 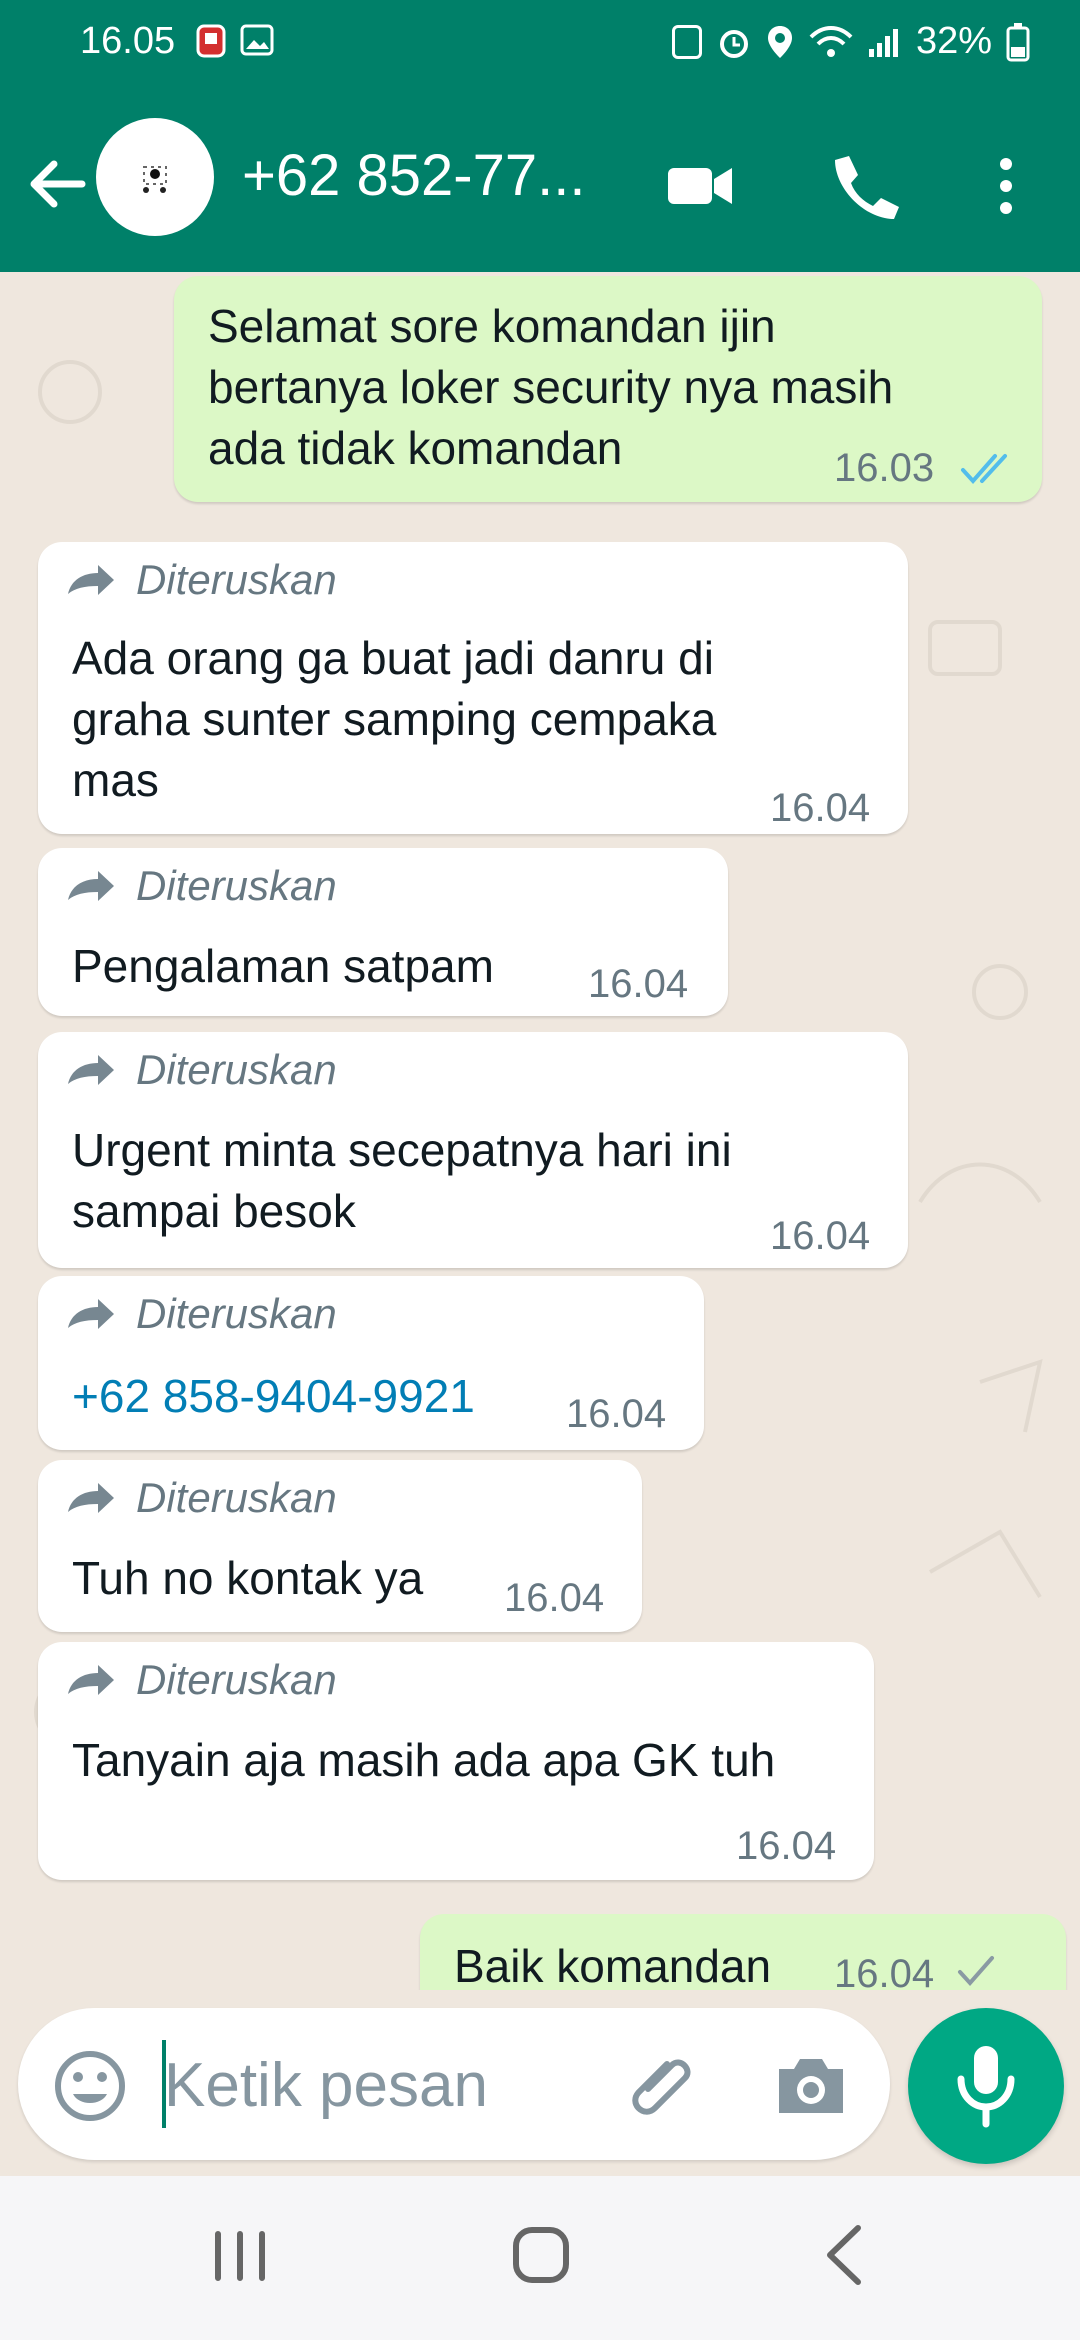 I want to click on message-time: 16.03, so click(x=884, y=468).